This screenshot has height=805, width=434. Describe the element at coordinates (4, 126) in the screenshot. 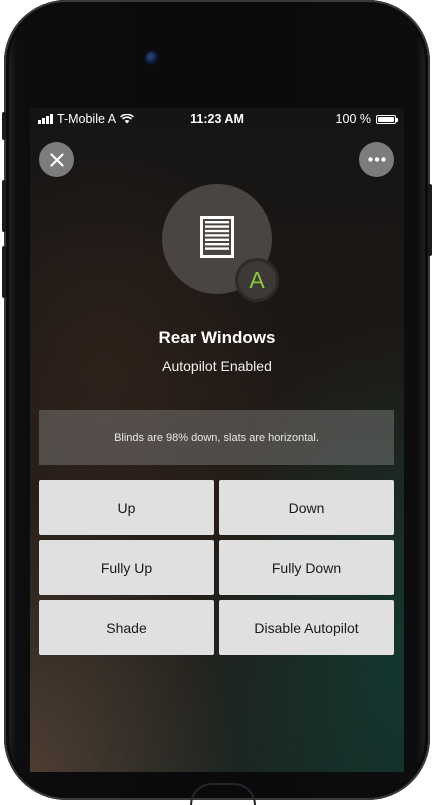

I see `silent-switch` at that location.